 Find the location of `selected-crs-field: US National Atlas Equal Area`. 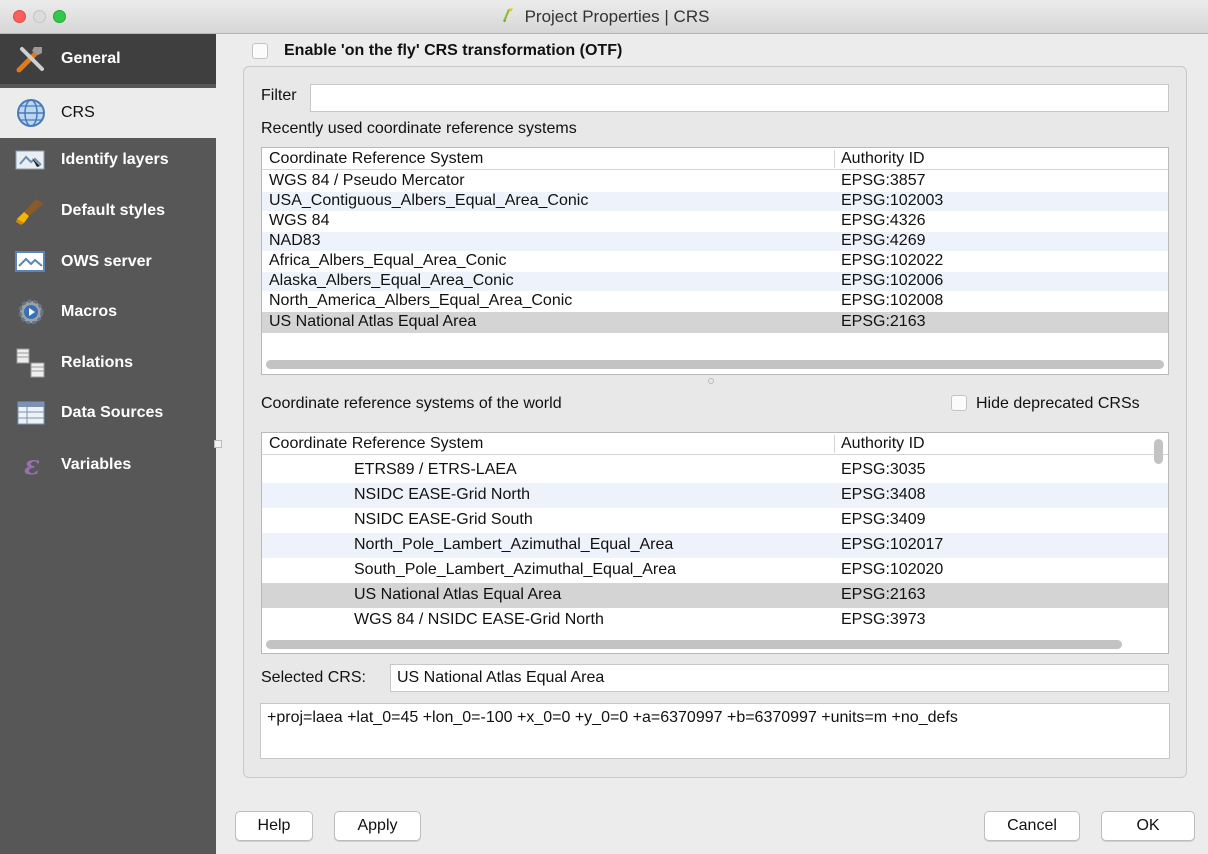

selected-crs-field: US National Atlas Equal Area is located at coordinates (779, 678).